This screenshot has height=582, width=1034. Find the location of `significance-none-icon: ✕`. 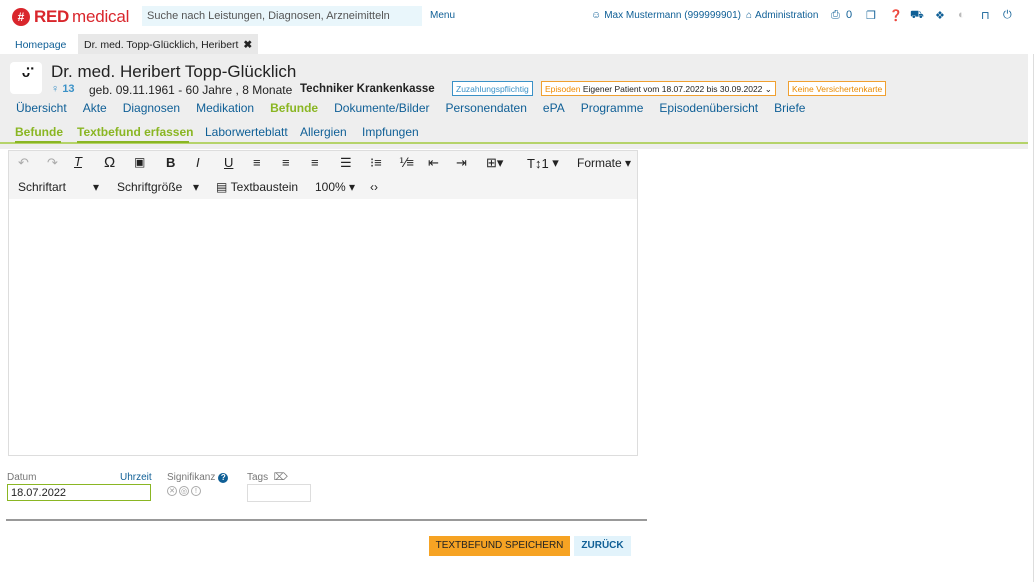

significance-none-icon: ✕ is located at coordinates (172, 491).